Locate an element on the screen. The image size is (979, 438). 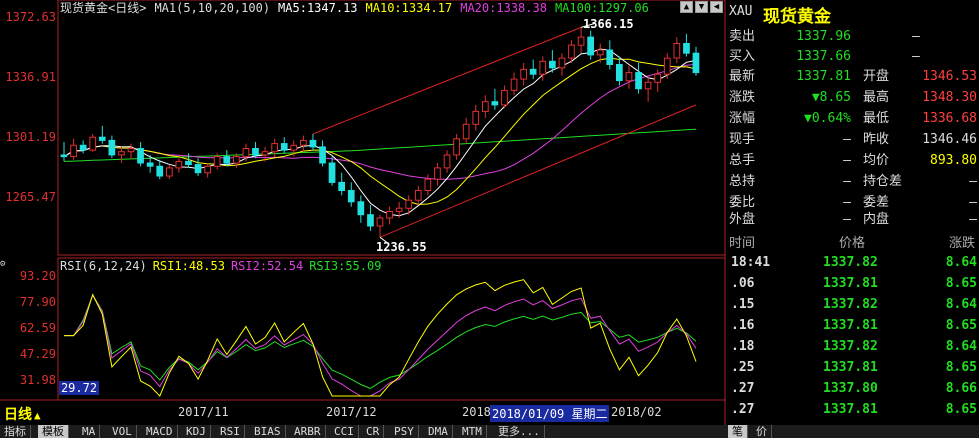
tick-row: .15 1337.82 8.64 is located at coordinates (853, 304).